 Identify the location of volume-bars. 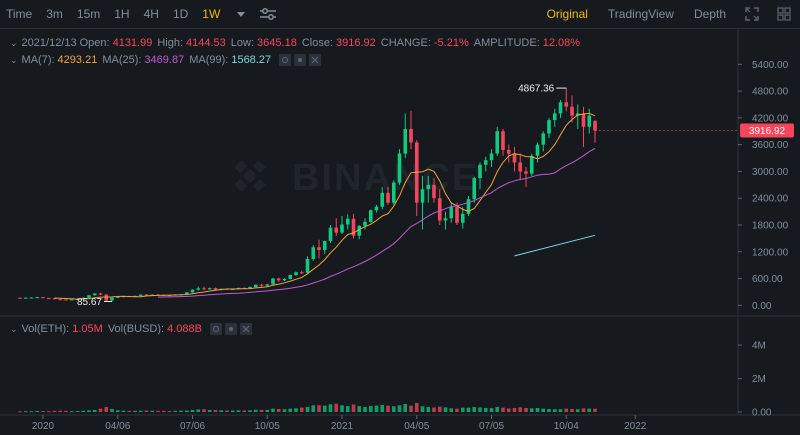
(307, 407).